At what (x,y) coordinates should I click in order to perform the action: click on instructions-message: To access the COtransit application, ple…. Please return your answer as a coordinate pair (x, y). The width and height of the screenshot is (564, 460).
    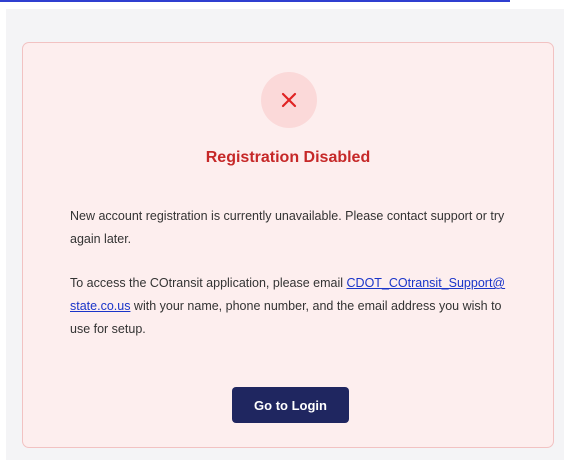
    Looking at the image, I should click on (290, 306).